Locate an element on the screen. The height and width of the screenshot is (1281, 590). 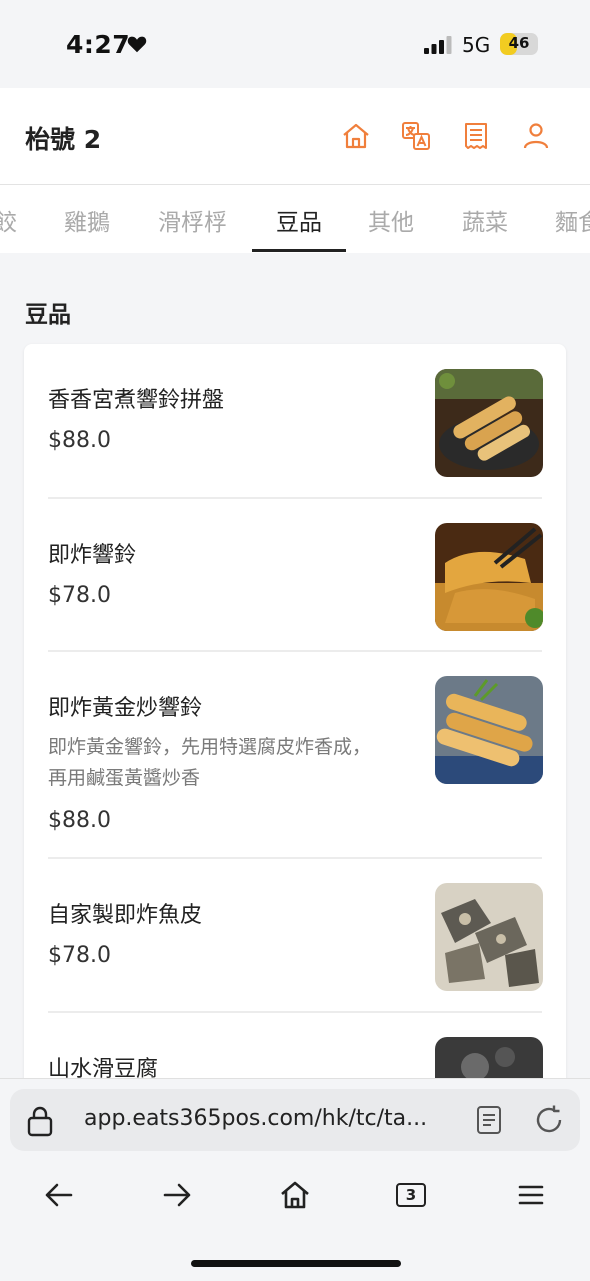
item-description-line: 再用鹹蛋黃醬炒香 is located at coordinates (124, 778).